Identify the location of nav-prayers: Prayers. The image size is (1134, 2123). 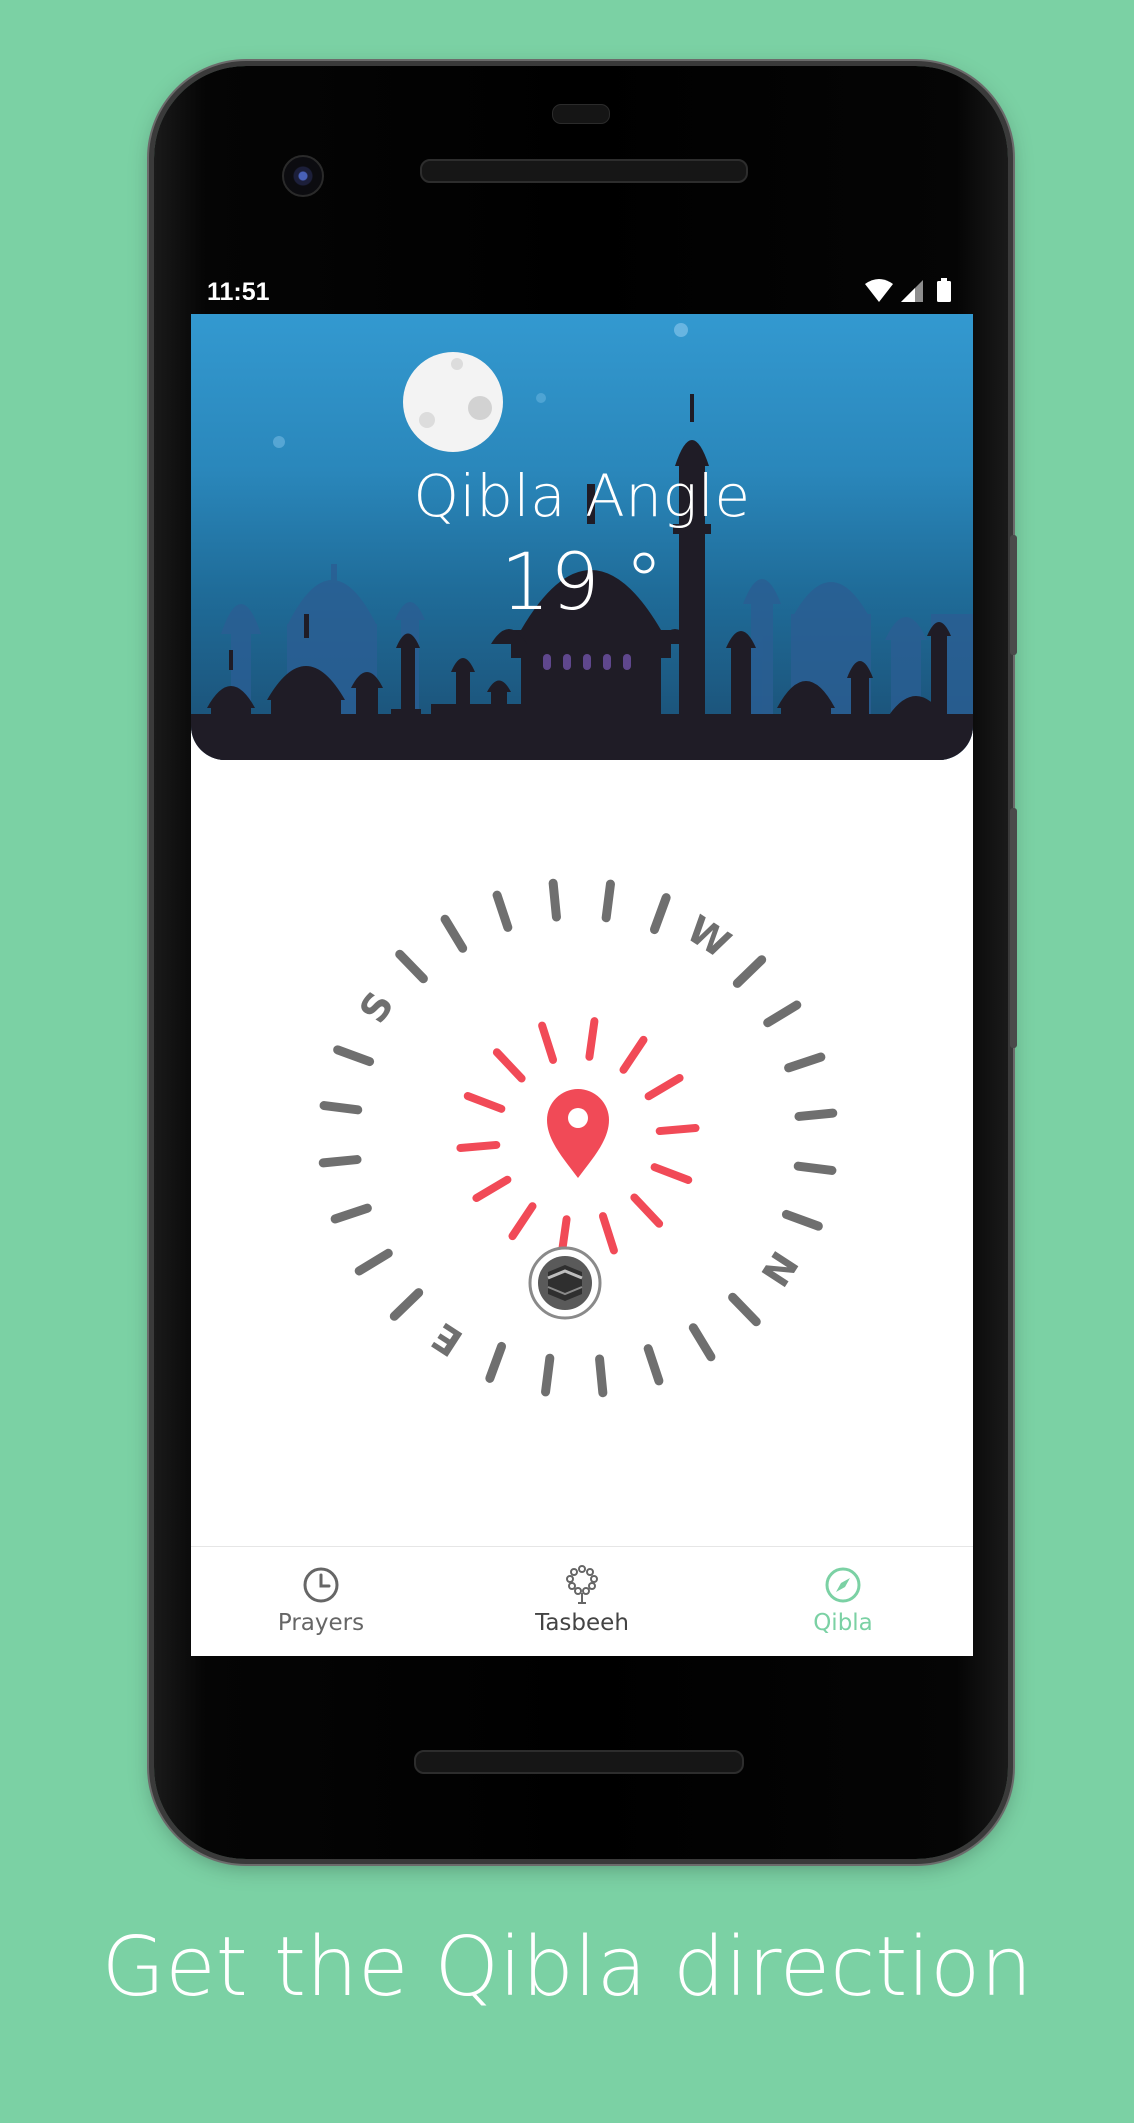
(321, 1601).